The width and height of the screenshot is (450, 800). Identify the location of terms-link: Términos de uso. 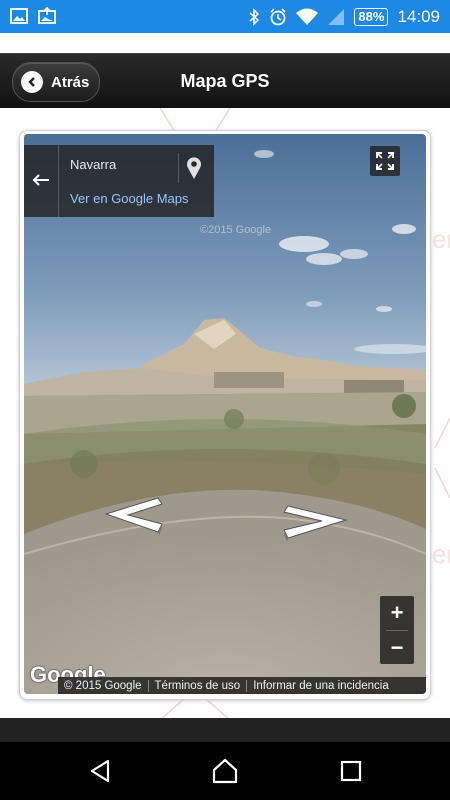
(198, 685).